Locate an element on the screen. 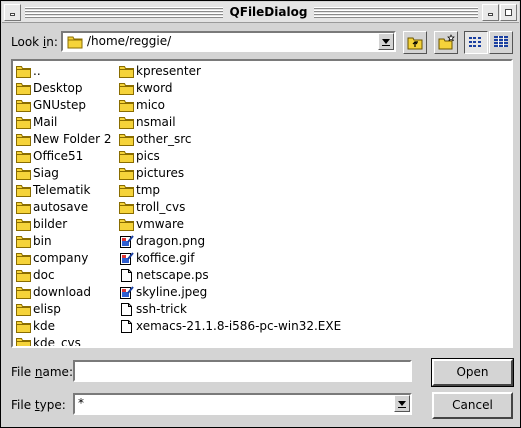  folder-item: autosave is located at coordinates (63, 207).